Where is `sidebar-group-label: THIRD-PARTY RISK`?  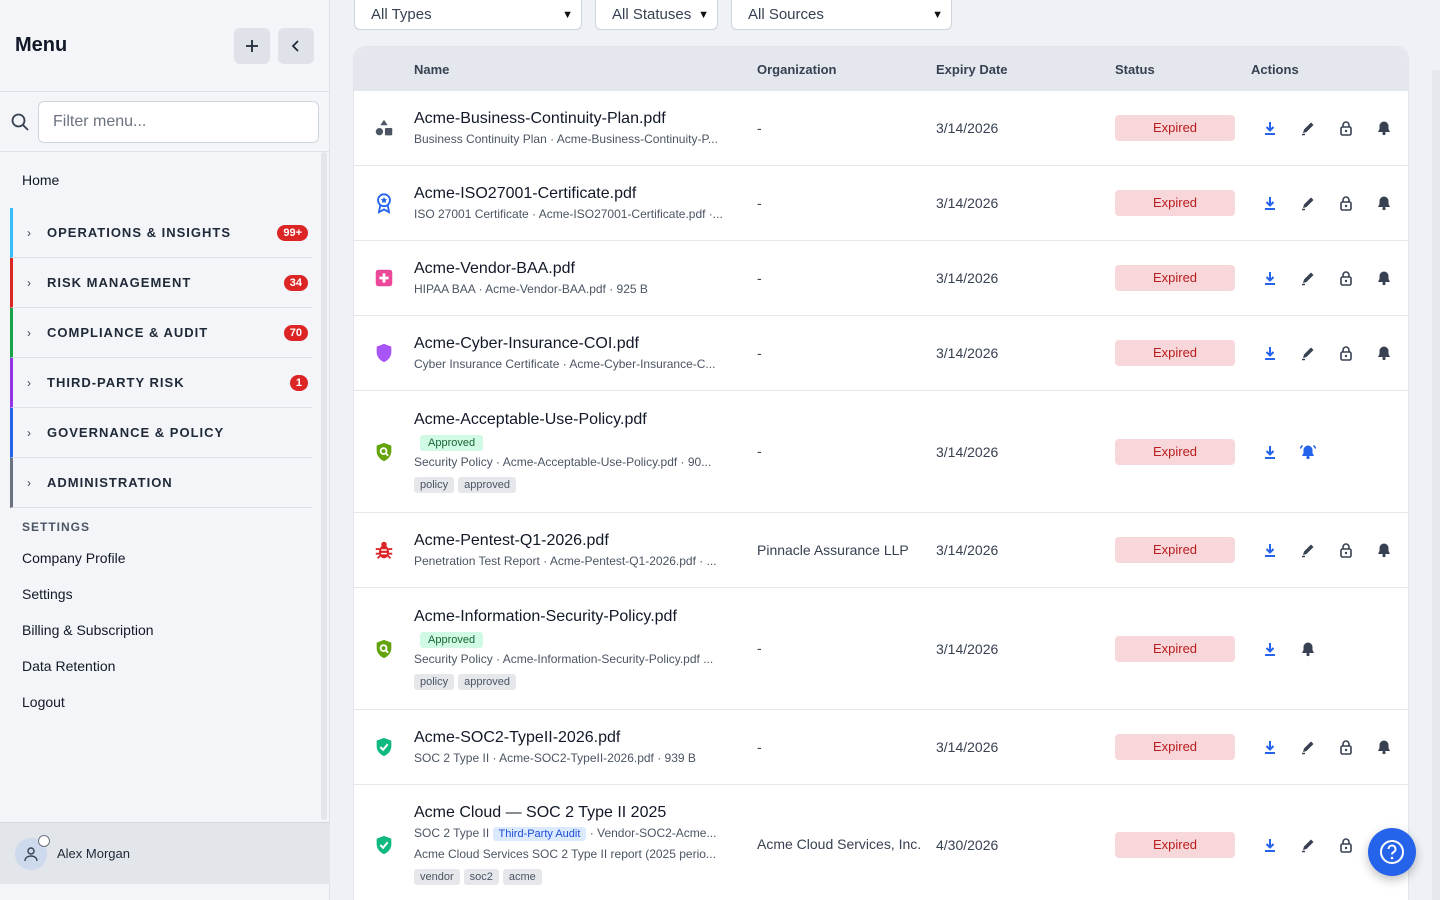 sidebar-group-label: THIRD-PARTY RISK is located at coordinates (116, 382).